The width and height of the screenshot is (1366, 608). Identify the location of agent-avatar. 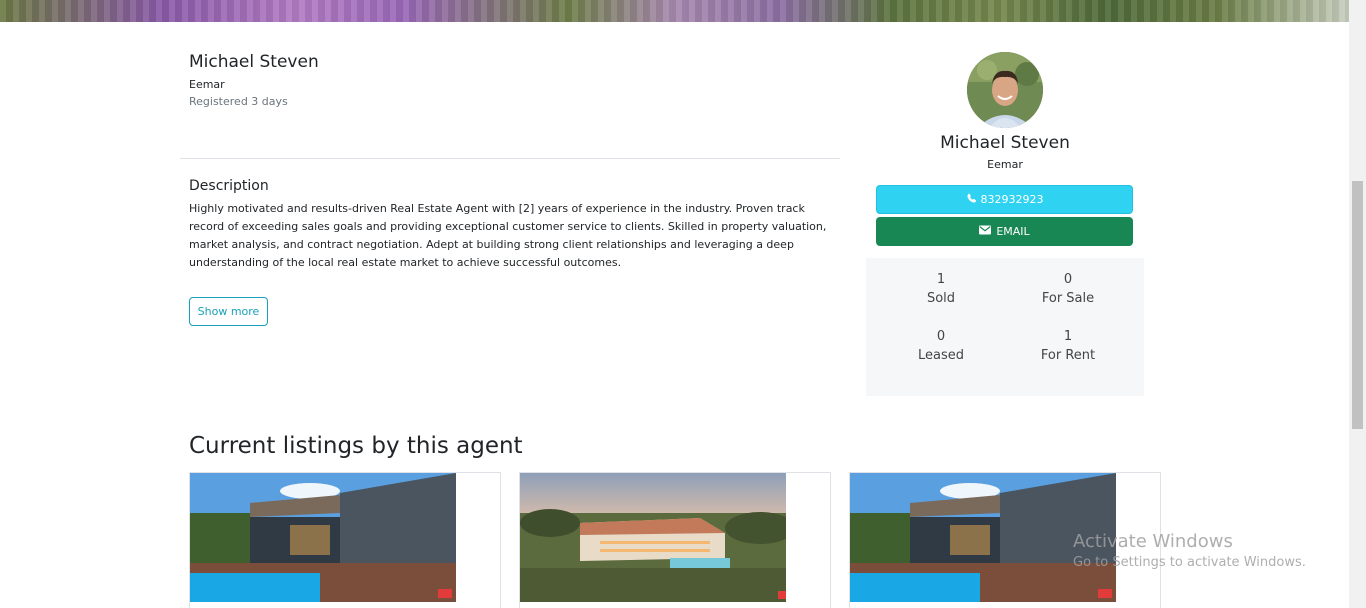
(1005, 90).